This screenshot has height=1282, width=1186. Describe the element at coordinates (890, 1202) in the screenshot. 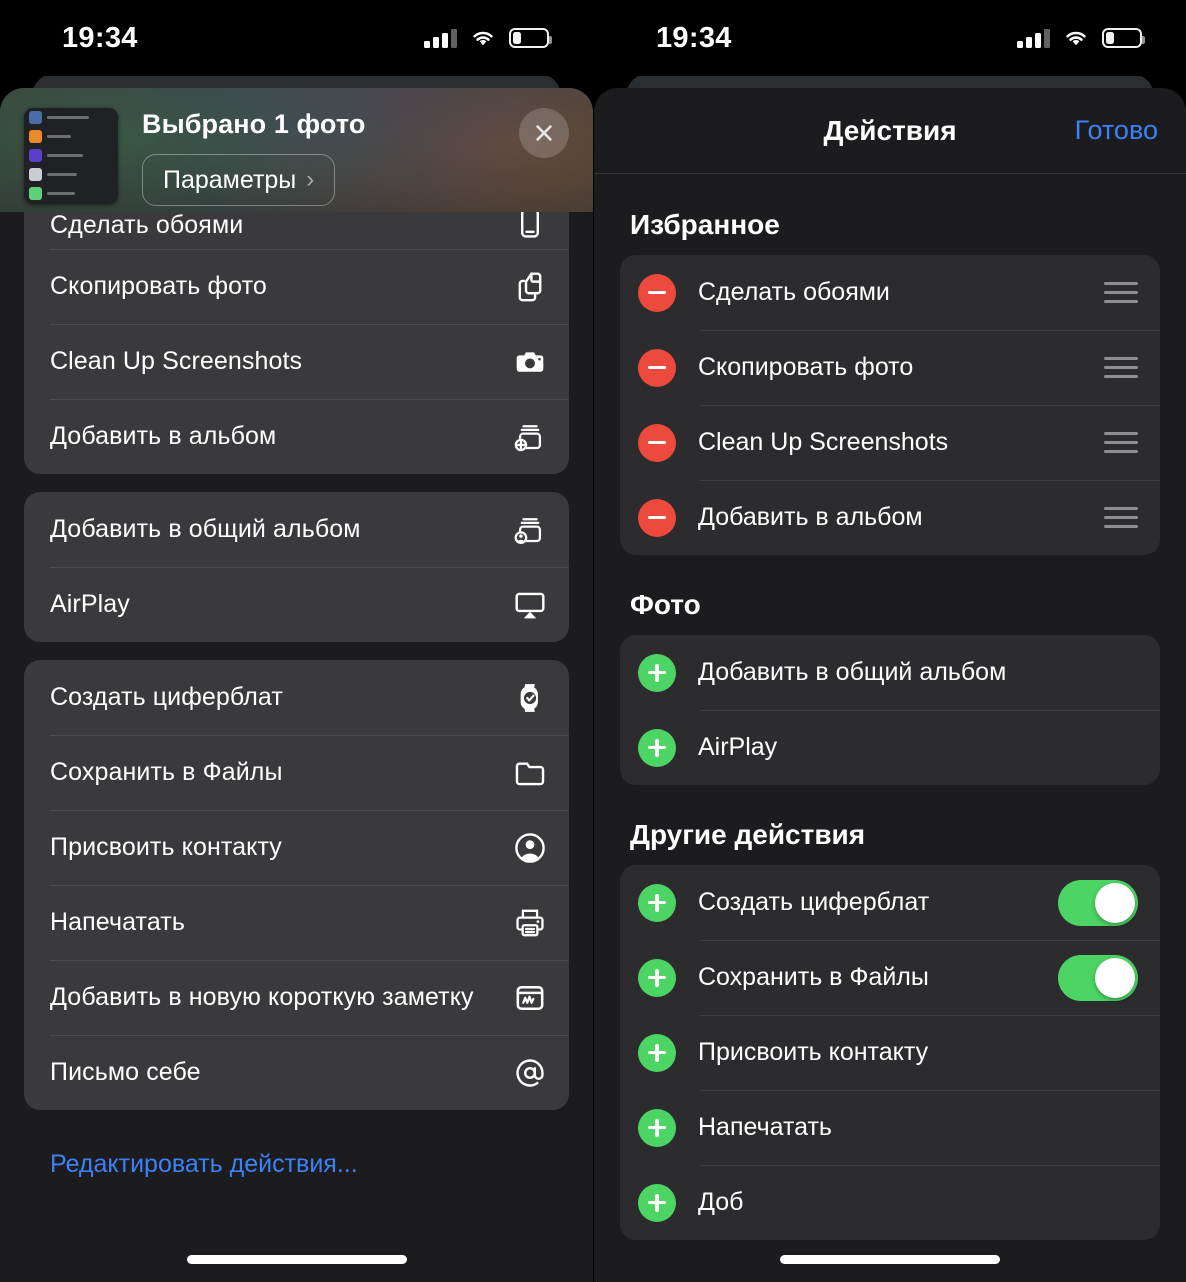

I see `available-row-partial: Доб` at that location.